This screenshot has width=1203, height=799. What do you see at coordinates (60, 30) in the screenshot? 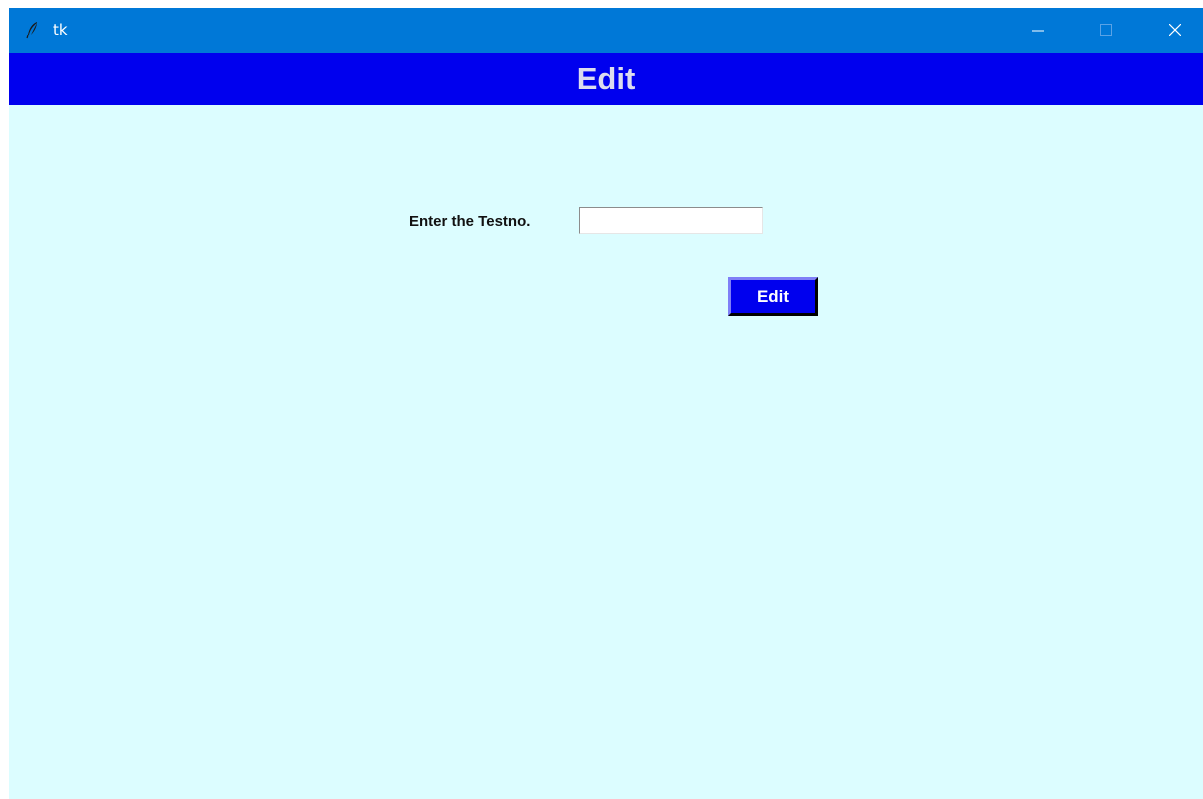
I see `window-title: tk` at bounding box center [60, 30].